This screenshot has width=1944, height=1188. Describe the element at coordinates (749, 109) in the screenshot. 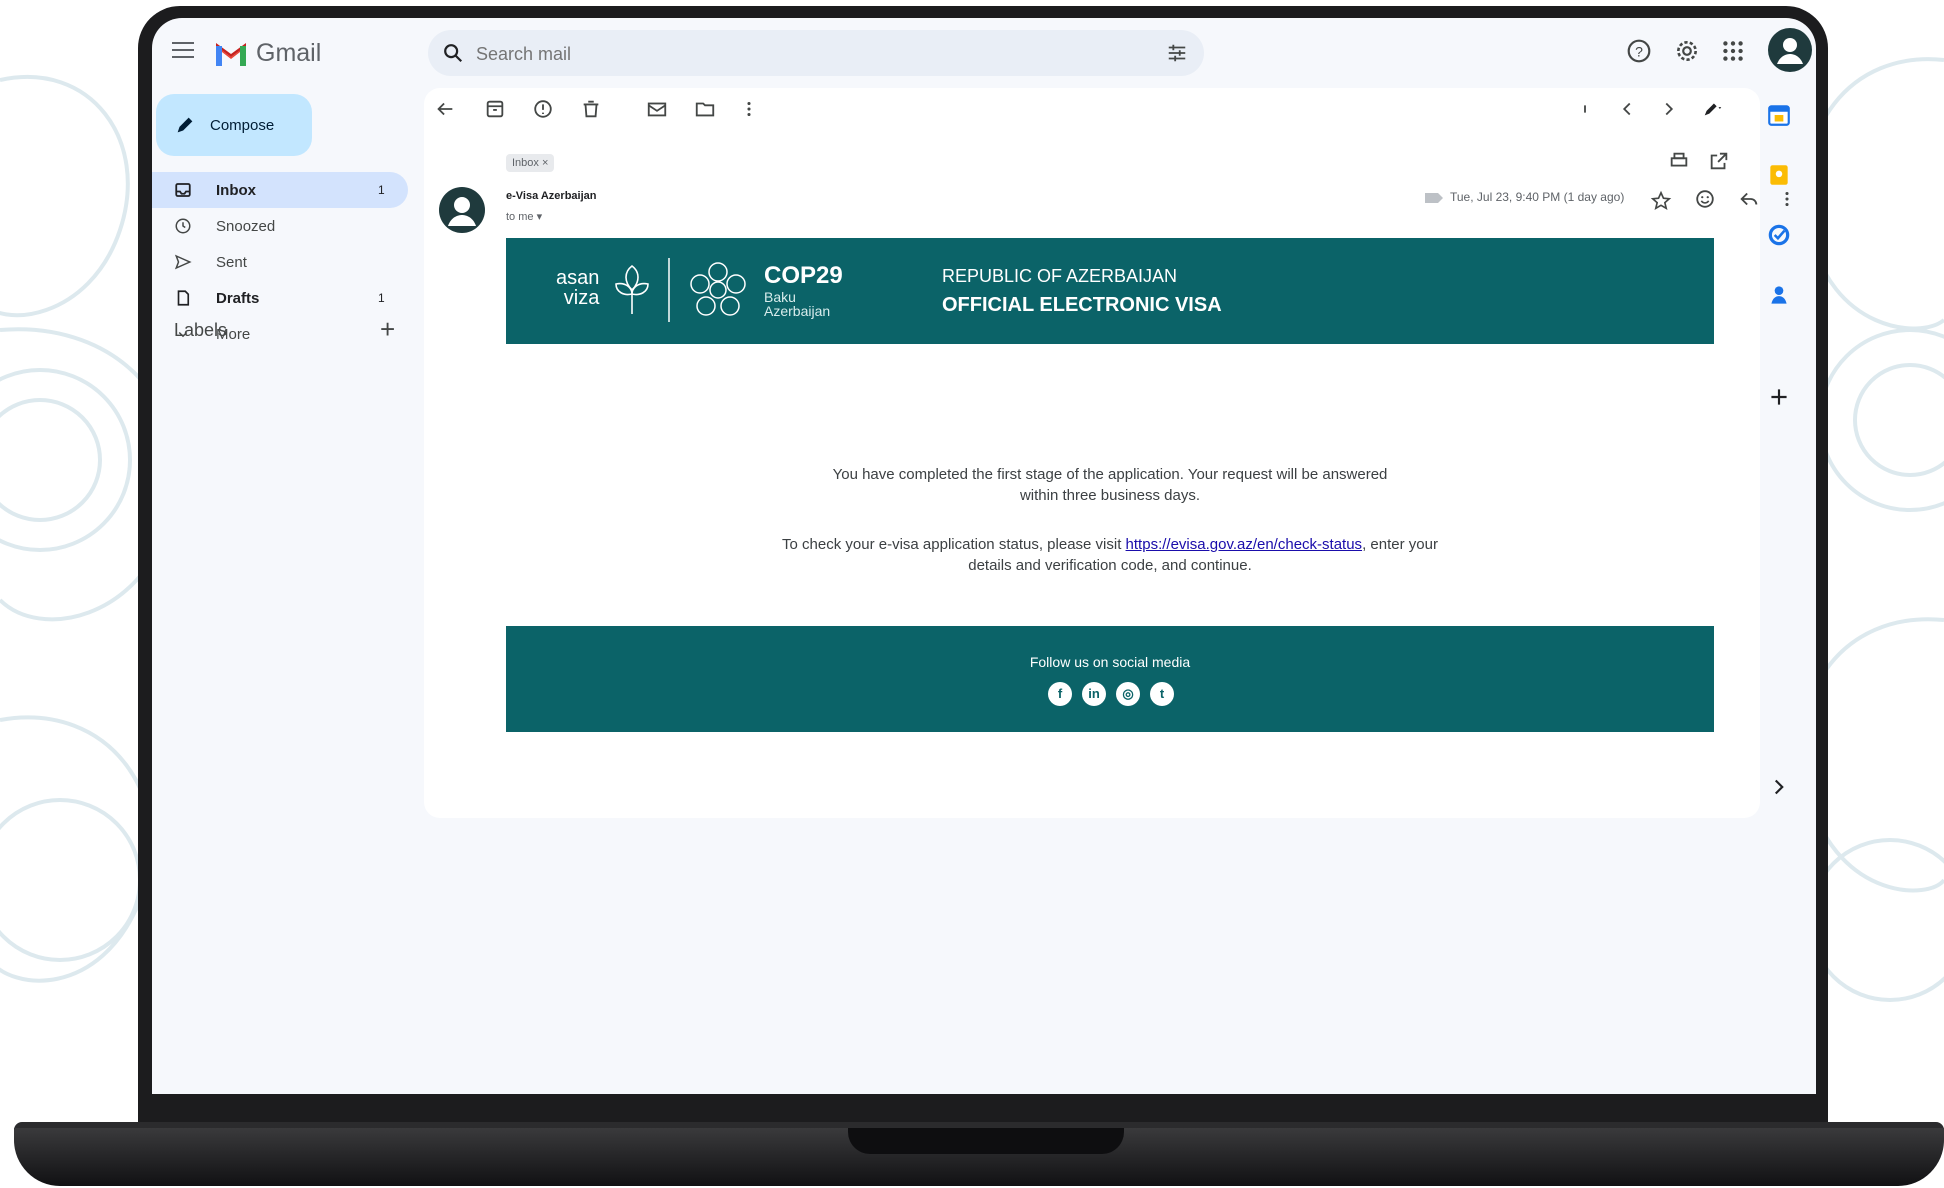

I see `more-icon` at that location.